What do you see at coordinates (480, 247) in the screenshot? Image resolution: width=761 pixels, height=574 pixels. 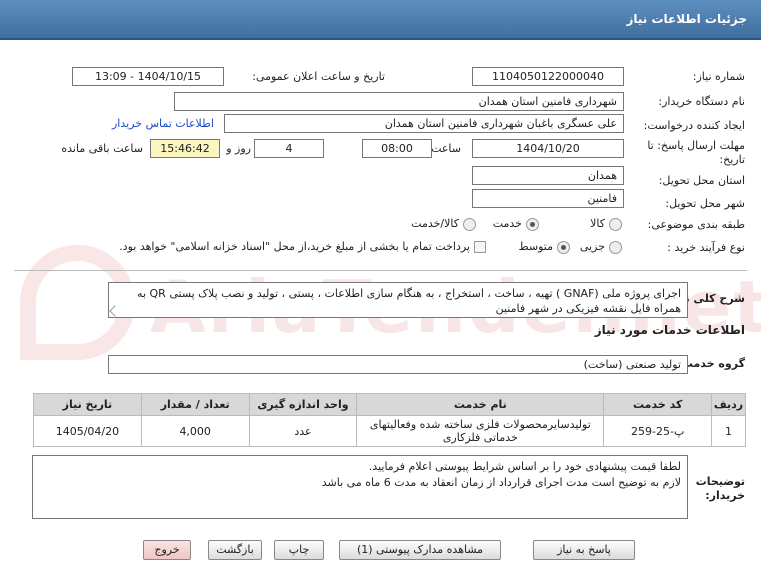 I see `treasury-payment-checkbox` at bounding box center [480, 247].